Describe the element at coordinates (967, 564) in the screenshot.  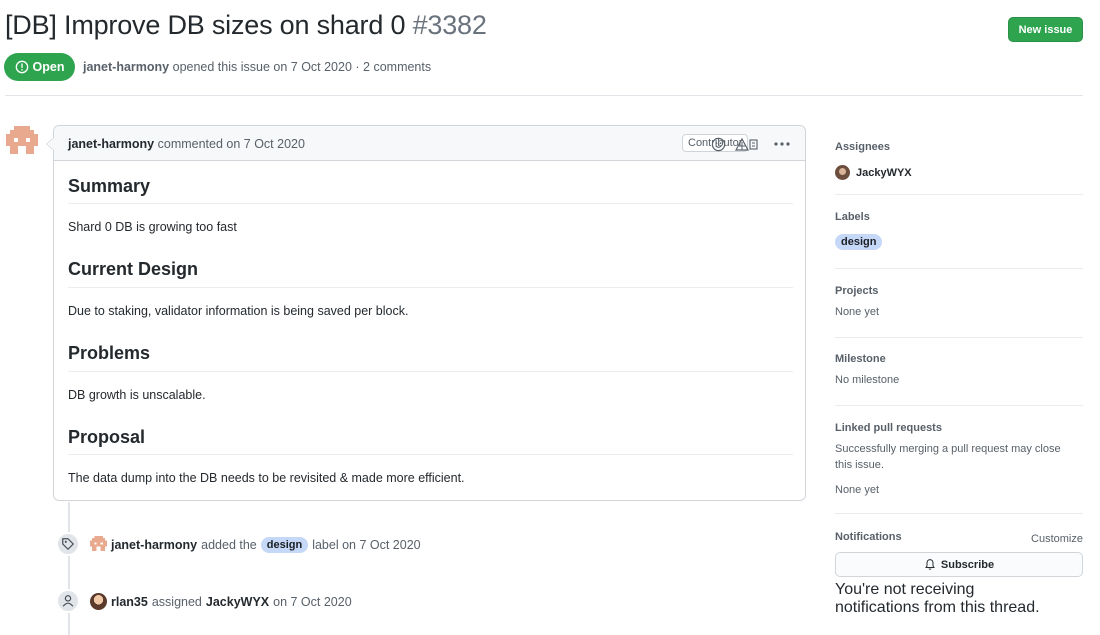
I see `subscribe-label: Subscribe` at that location.